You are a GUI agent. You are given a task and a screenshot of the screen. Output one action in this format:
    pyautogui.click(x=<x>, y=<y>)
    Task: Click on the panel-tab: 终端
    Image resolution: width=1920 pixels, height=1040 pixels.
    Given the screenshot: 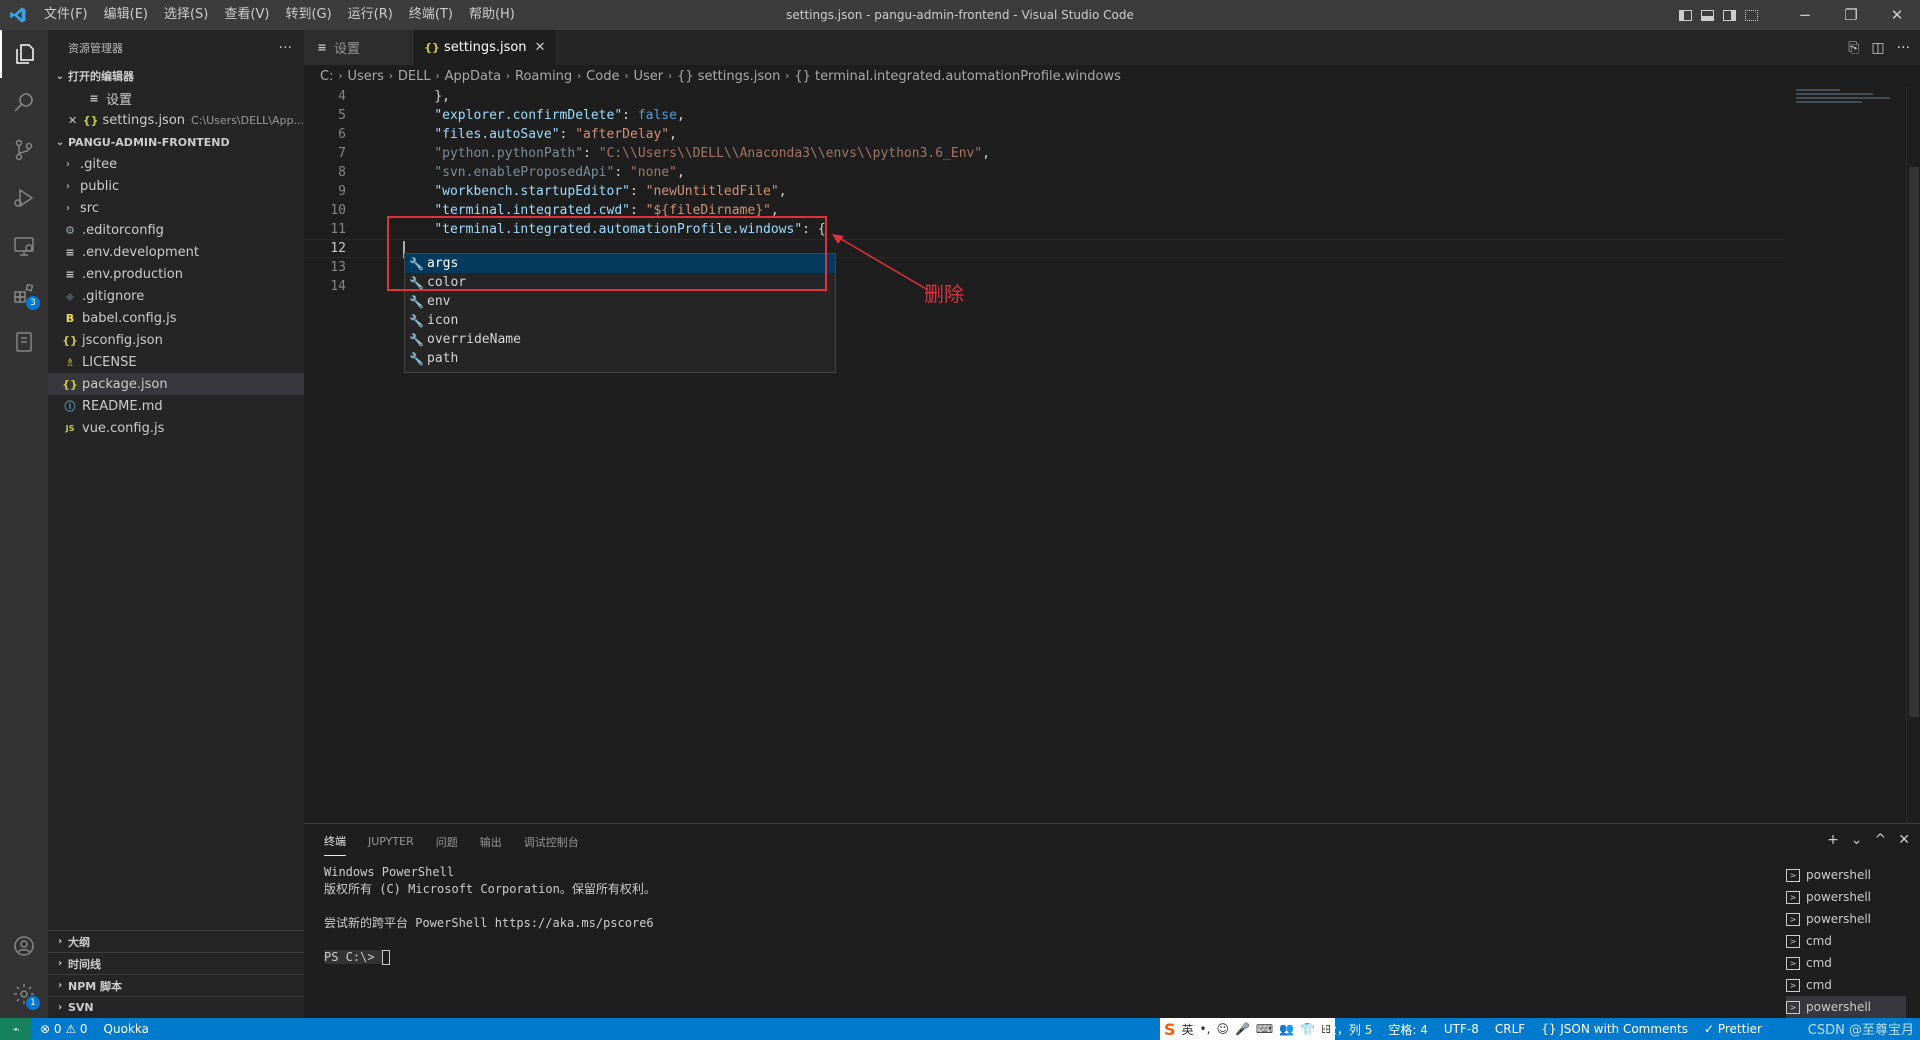 What is the action you would take?
    pyautogui.click(x=335, y=841)
    